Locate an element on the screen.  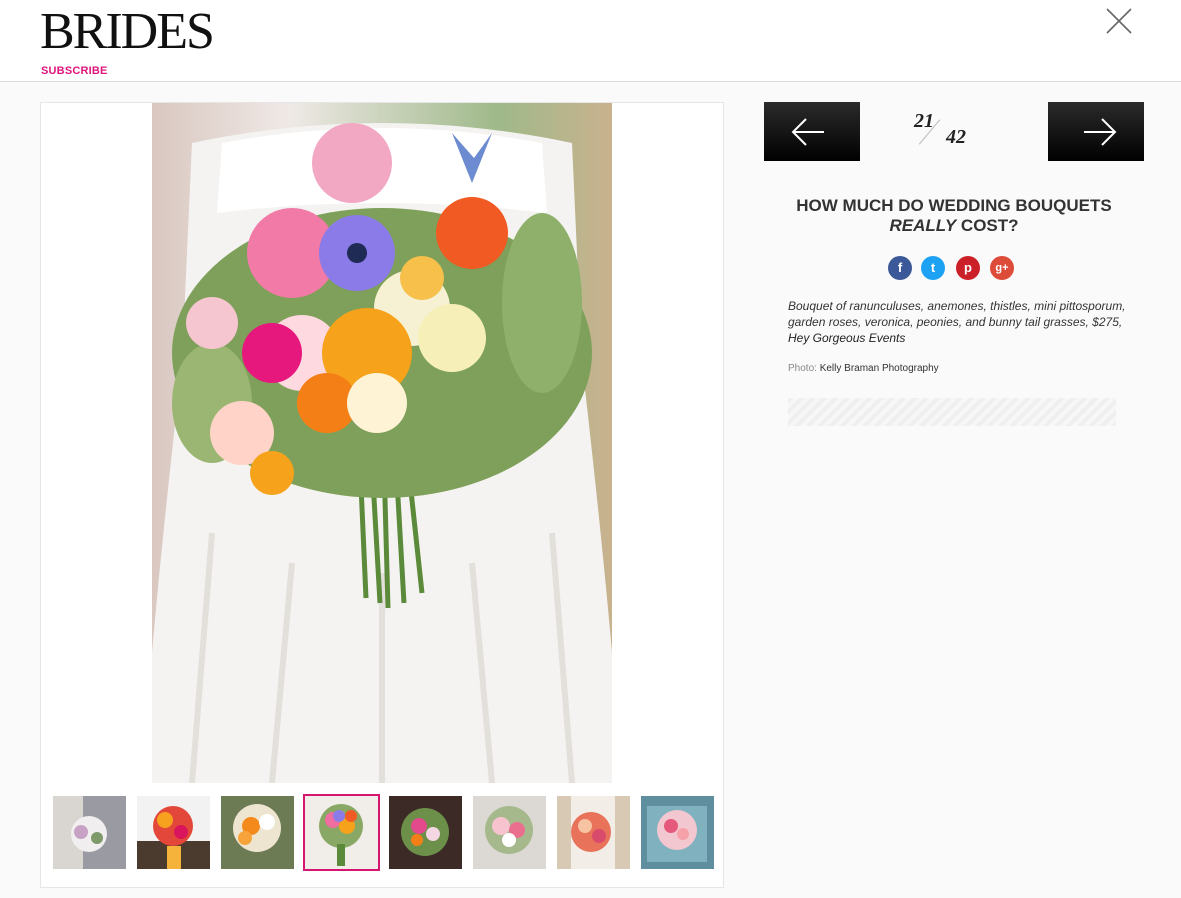
photo-credit: Photo: Kelly Braman Photography is located at coordinates (863, 368).